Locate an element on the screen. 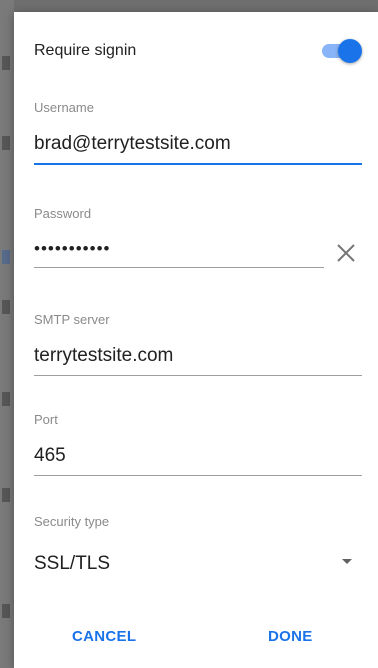 Image resolution: width=378 pixels, height=668 pixels. smtp-server-field: SMTP server is located at coordinates (198, 344).